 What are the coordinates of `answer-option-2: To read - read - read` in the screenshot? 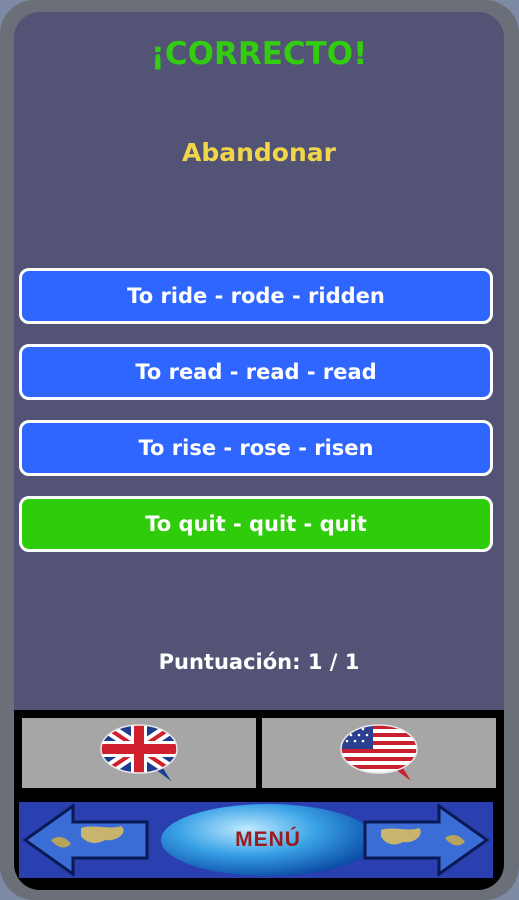 It's located at (256, 372).